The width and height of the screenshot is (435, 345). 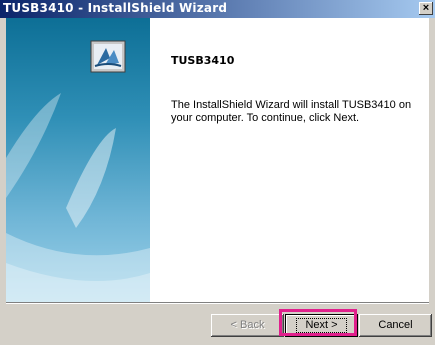 I want to click on installshield-logo-icon, so click(x=108, y=56).